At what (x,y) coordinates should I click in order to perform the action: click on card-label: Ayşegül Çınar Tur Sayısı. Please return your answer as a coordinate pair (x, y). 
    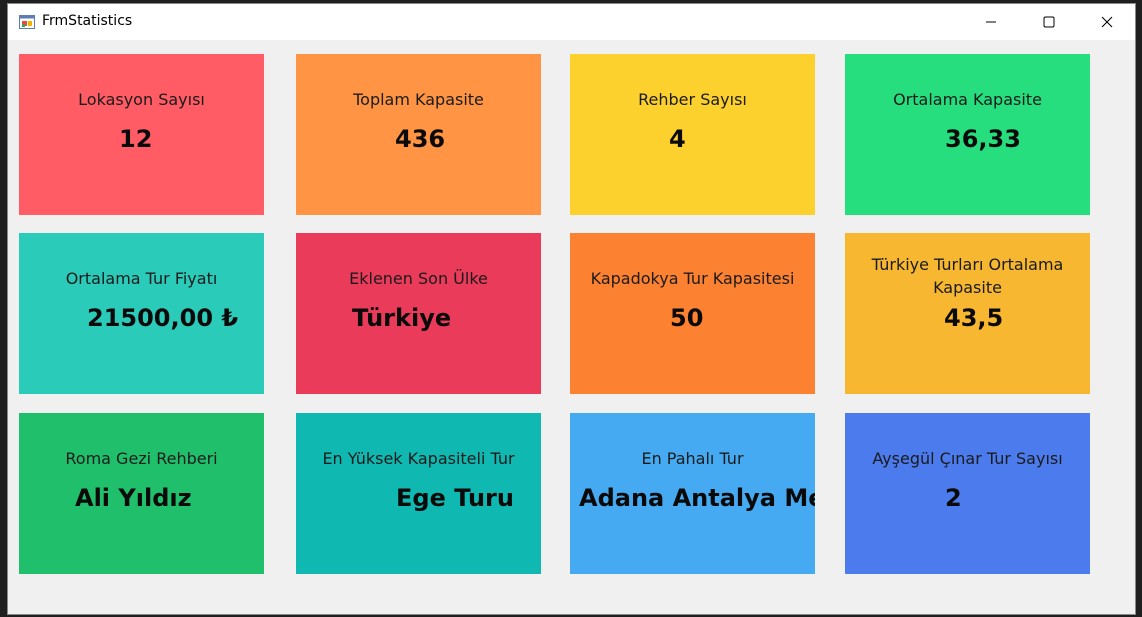
    Looking at the image, I should click on (967, 458).